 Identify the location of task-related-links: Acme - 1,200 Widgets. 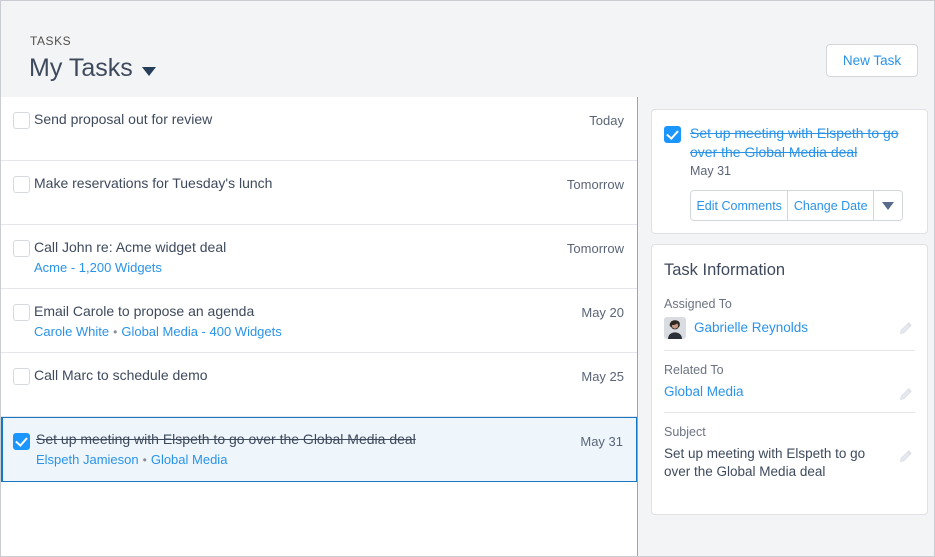
(280, 267).